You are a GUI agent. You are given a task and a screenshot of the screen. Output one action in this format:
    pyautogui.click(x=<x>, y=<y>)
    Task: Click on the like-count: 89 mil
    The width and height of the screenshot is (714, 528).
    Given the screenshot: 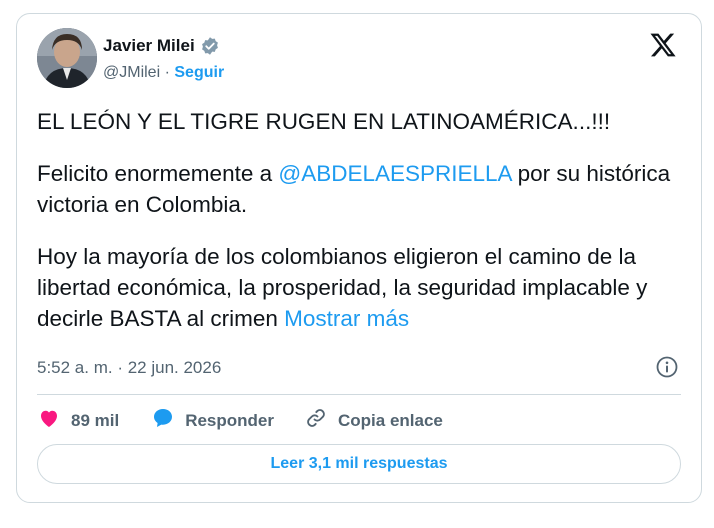 What is the action you would take?
    pyautogui.click(x=95, y=420)
    